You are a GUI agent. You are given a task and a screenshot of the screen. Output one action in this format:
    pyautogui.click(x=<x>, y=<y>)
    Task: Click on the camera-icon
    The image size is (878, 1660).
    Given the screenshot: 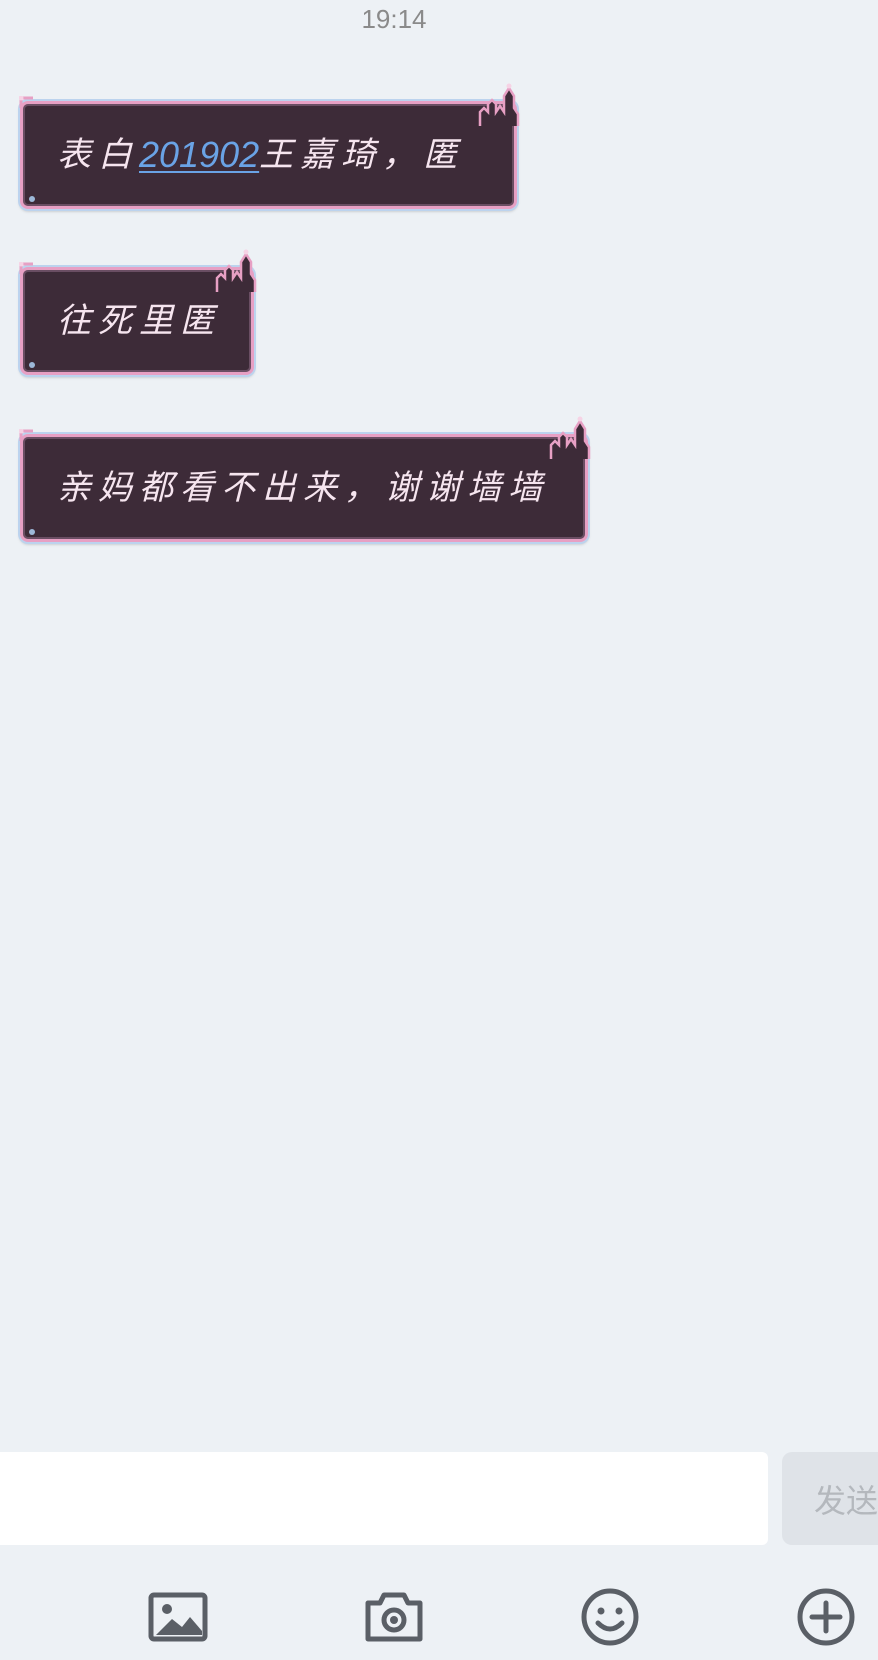 What is the action you would take?
    pyautogui.click(x=394, y=1617)
    